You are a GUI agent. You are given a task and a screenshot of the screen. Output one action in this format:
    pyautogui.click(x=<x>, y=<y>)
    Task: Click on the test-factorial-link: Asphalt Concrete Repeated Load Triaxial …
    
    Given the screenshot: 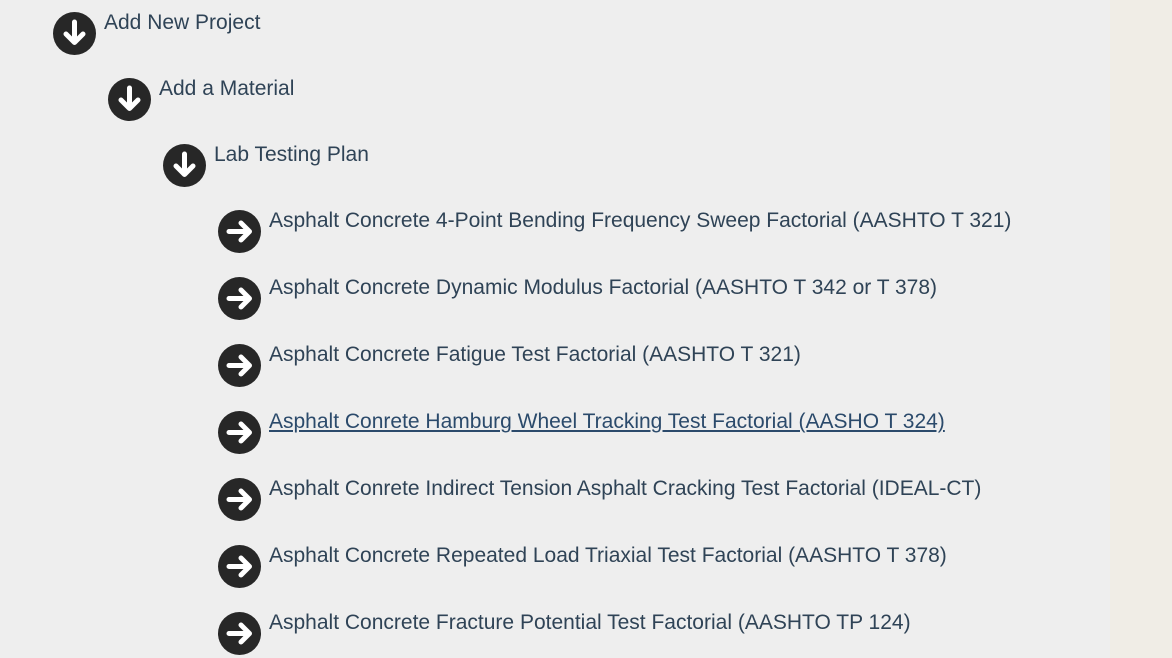 What is the action you would take?
    pyautogui.click(x=608, y=556)
    